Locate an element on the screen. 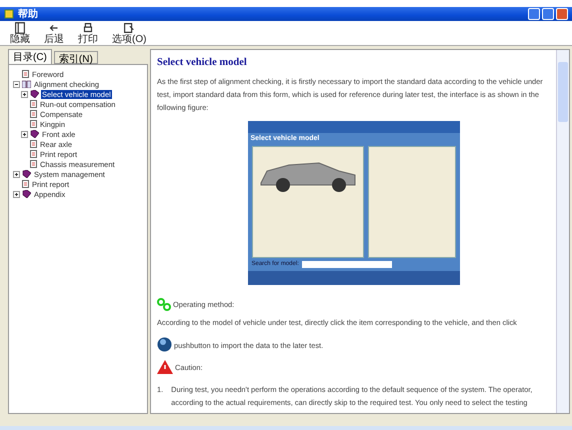 The image size is (572, 430). round-button-icon is located at coordinates (164, 344).